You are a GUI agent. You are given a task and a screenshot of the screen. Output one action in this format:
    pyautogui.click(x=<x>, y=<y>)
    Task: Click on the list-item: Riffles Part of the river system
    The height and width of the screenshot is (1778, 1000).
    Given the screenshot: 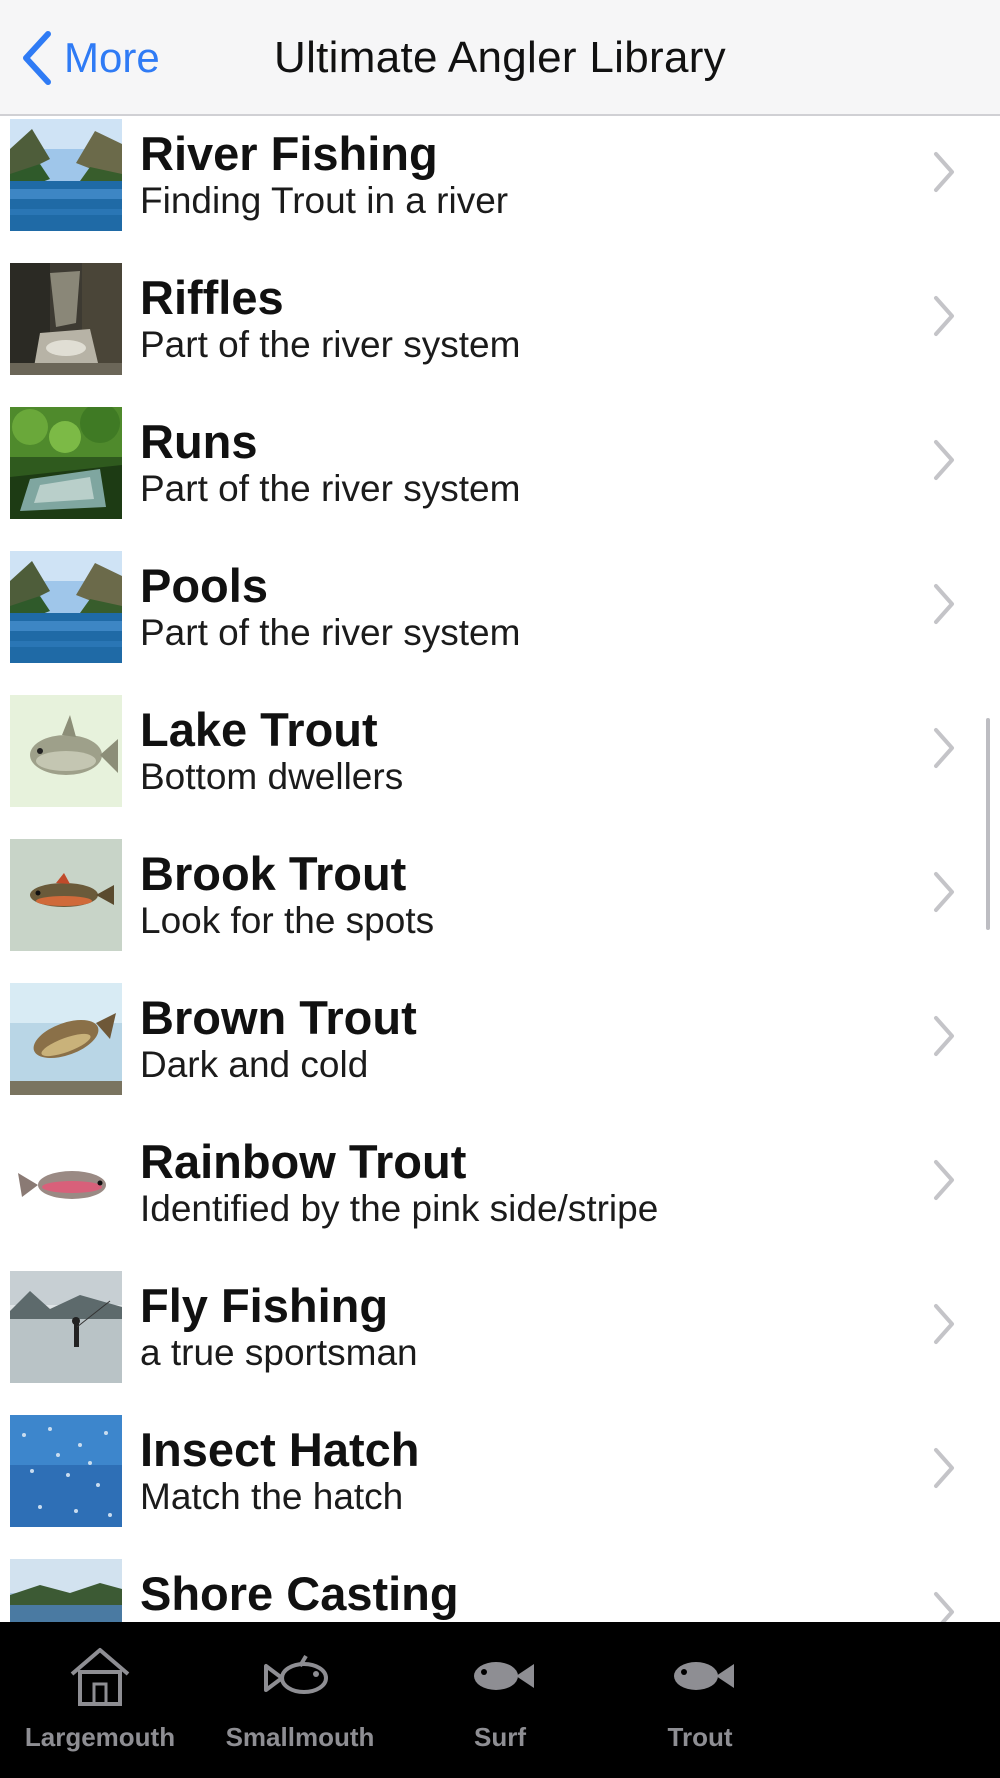 What is the action you would take?
    pyautogui.click(x=500, y=332)
    